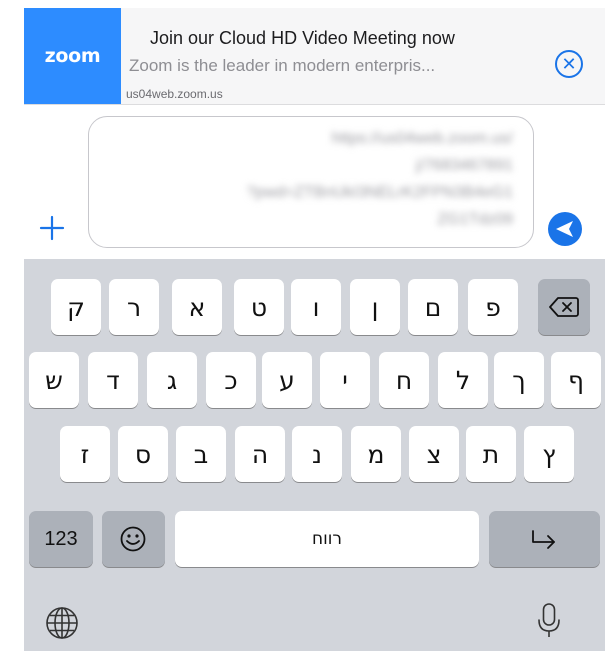 Image resolution: width=605 pixels, height=651 pixels. What do you see at coordinates (464, 165) in the screenshot?
I see `message-line: j/7683467891` at bounding box center [464, 165].